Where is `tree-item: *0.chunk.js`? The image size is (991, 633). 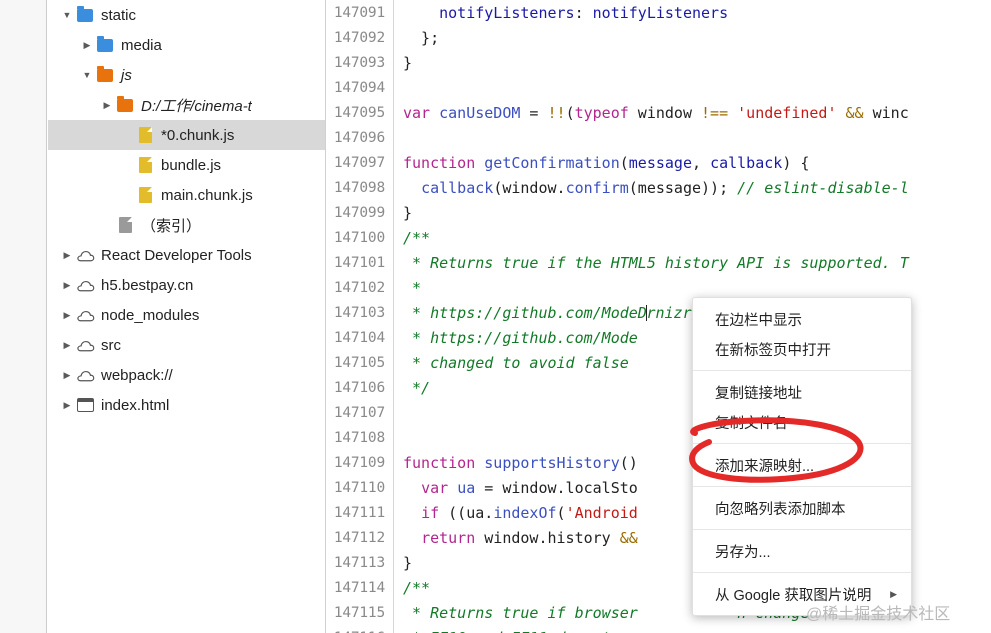 tree-item: *0.chunk.js is located at coordinates (186, 135).